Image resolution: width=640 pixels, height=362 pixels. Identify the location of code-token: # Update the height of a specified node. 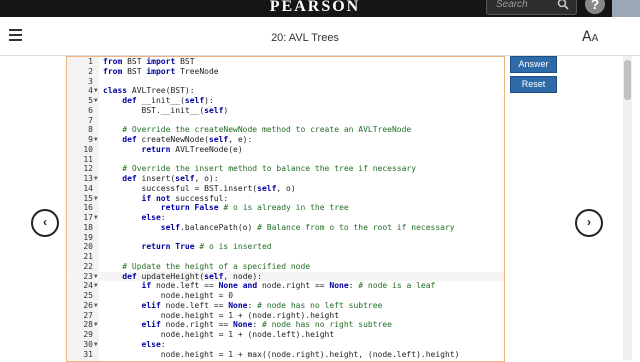
(207, 266).